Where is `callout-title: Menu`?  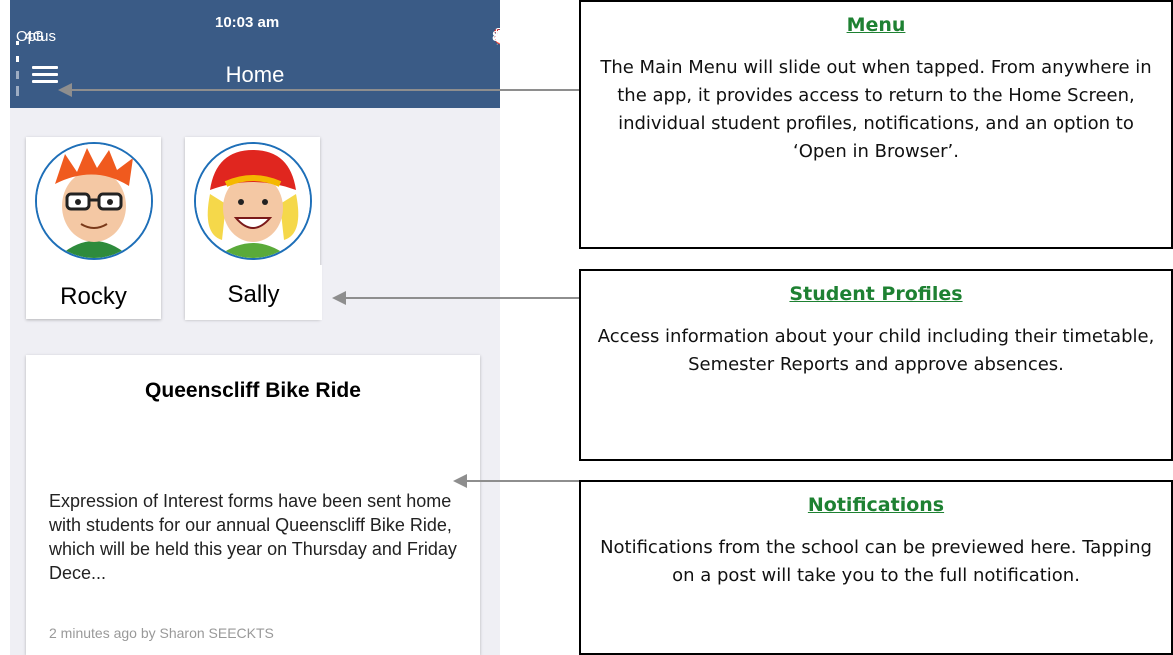
callout-title: Menu is located at coordinates (876, 25).